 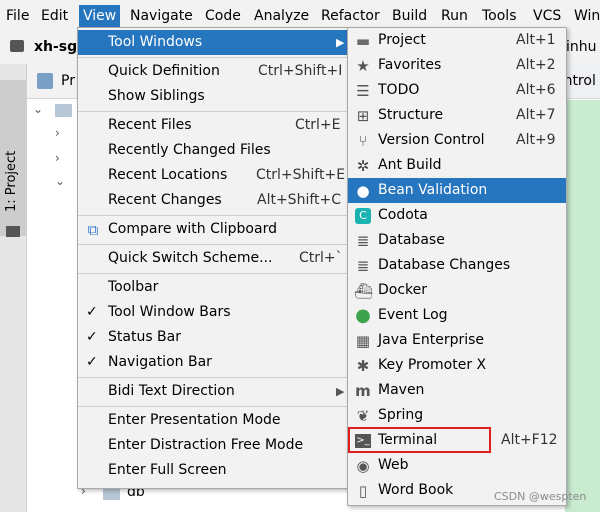 I want to click on menu-code: Code, so click(x=223, y=16).